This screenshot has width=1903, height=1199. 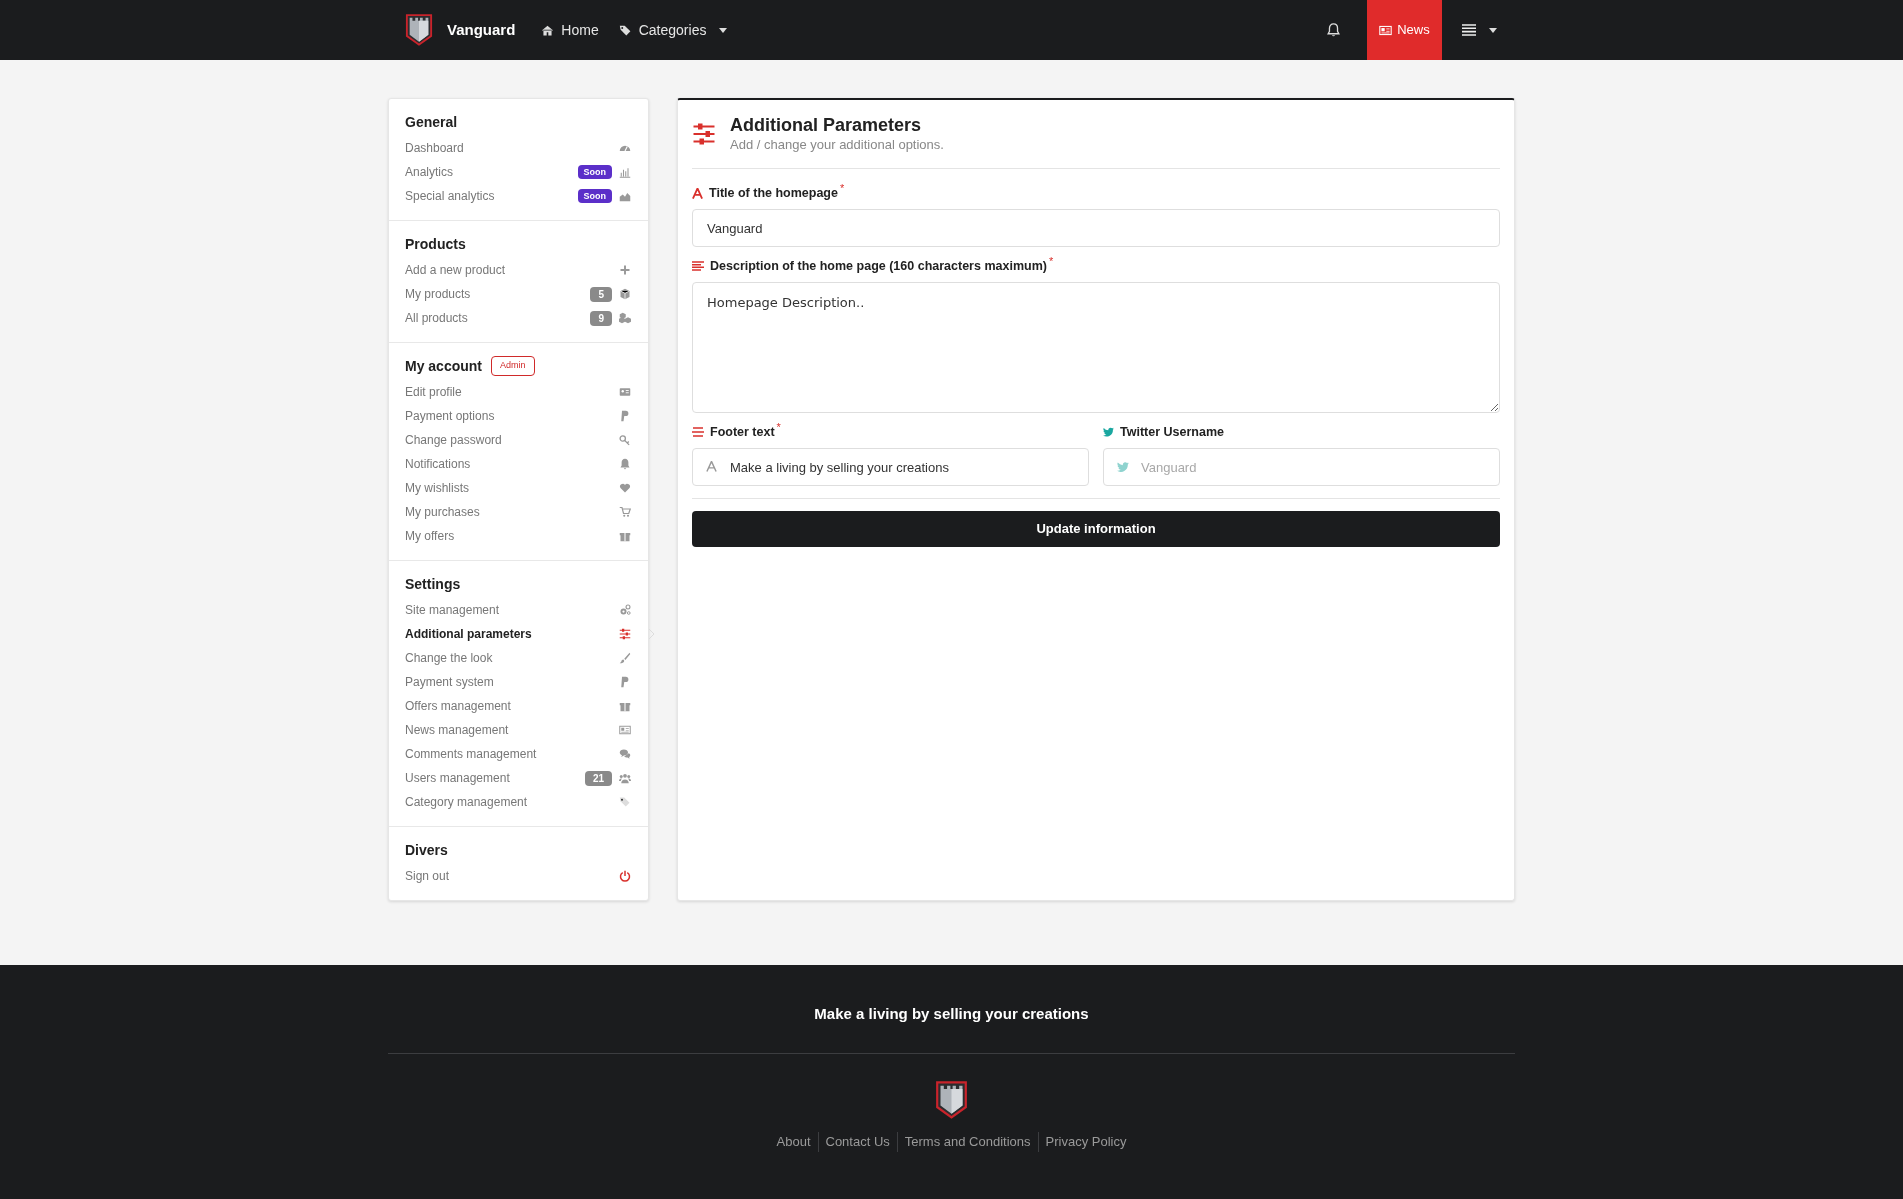 I want to click on plus-icon, so click(x=625, y=270).